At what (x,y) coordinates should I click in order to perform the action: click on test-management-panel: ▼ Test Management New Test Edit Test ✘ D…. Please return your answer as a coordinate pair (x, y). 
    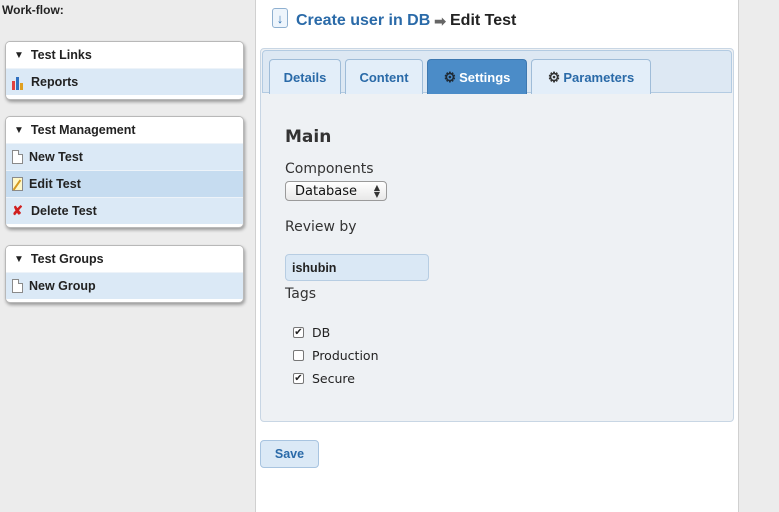
    Looking at the image, I should click on (124, 172).